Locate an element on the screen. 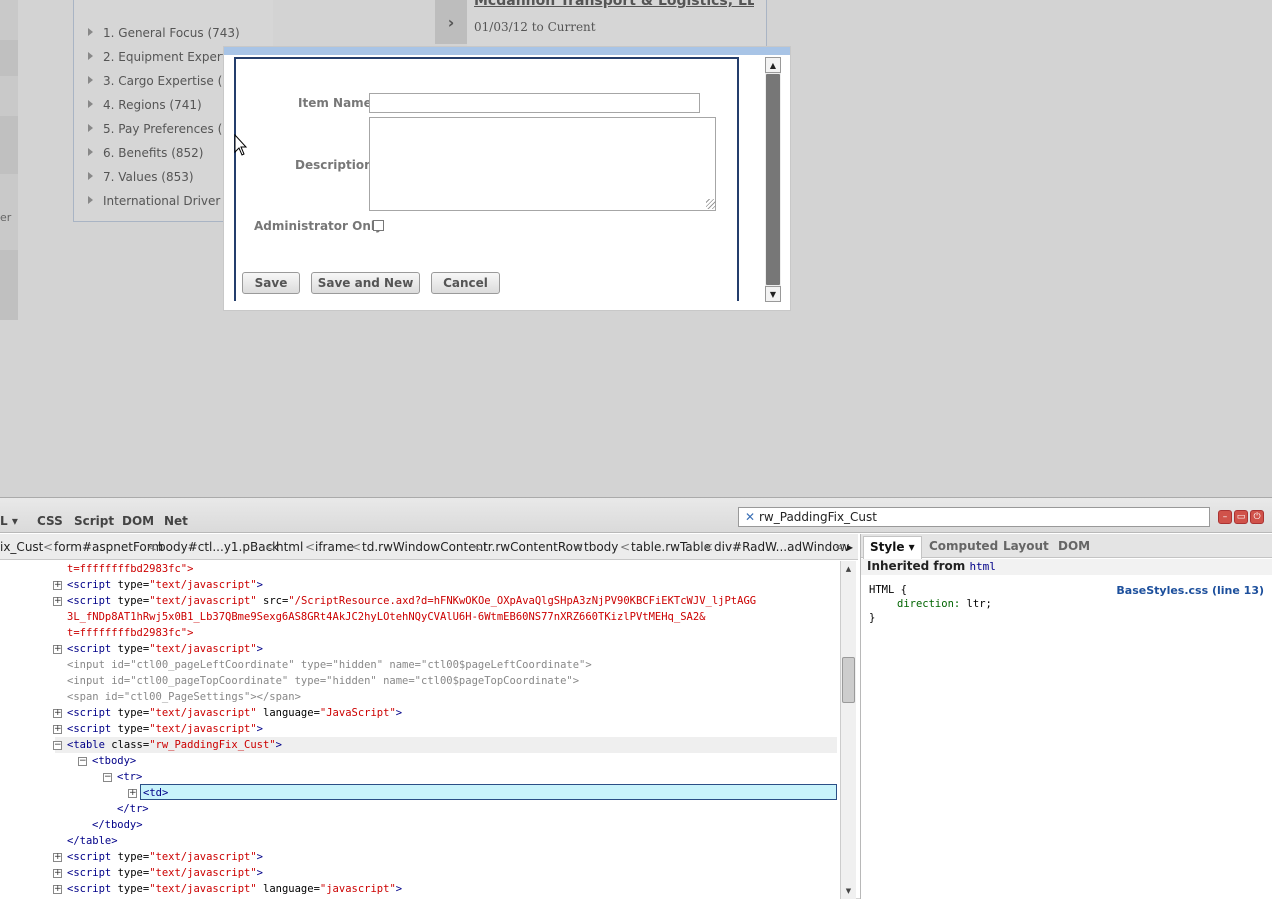 This screenshot has height=899, width=1272. tree-item-cargo-expertise: 3. Cargo Expertise (666 is located at coordinates (166, 81).